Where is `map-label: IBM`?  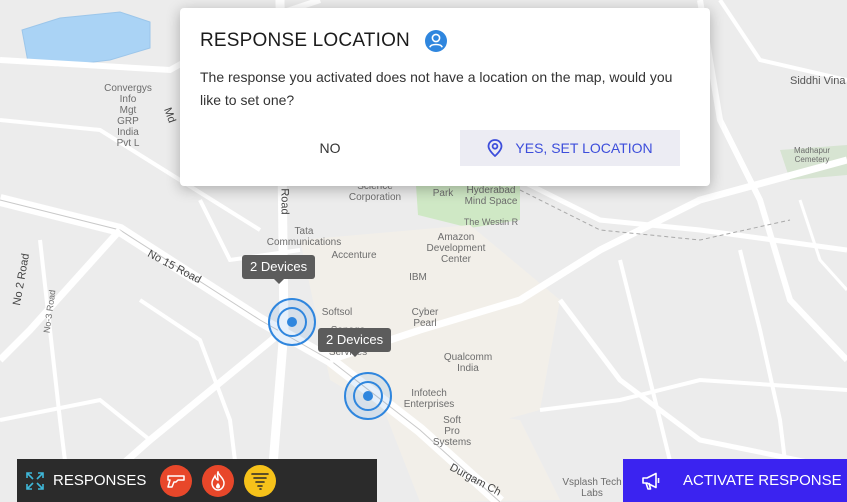
map-label: IBM is located at coordinates (418, 277).